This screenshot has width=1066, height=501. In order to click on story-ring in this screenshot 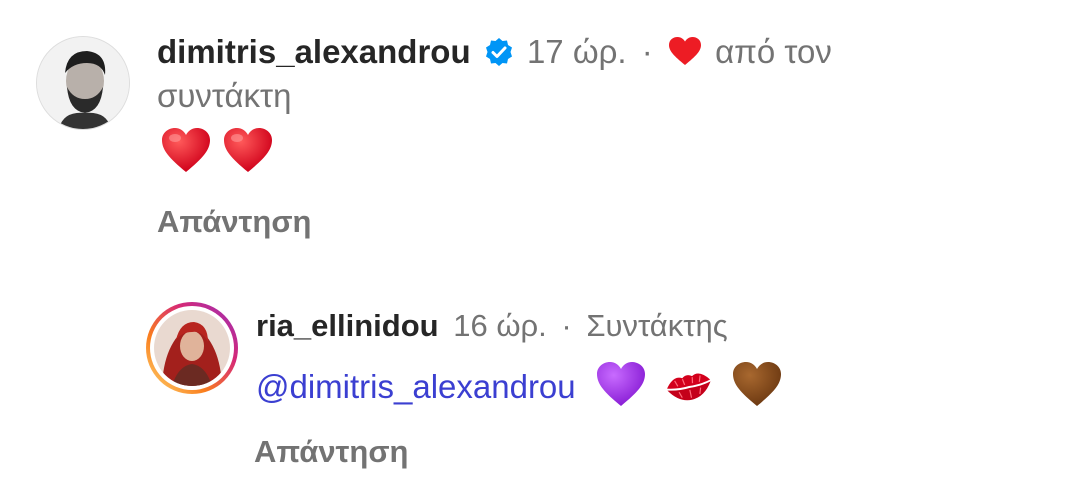, I will do `click(192, 348)`.